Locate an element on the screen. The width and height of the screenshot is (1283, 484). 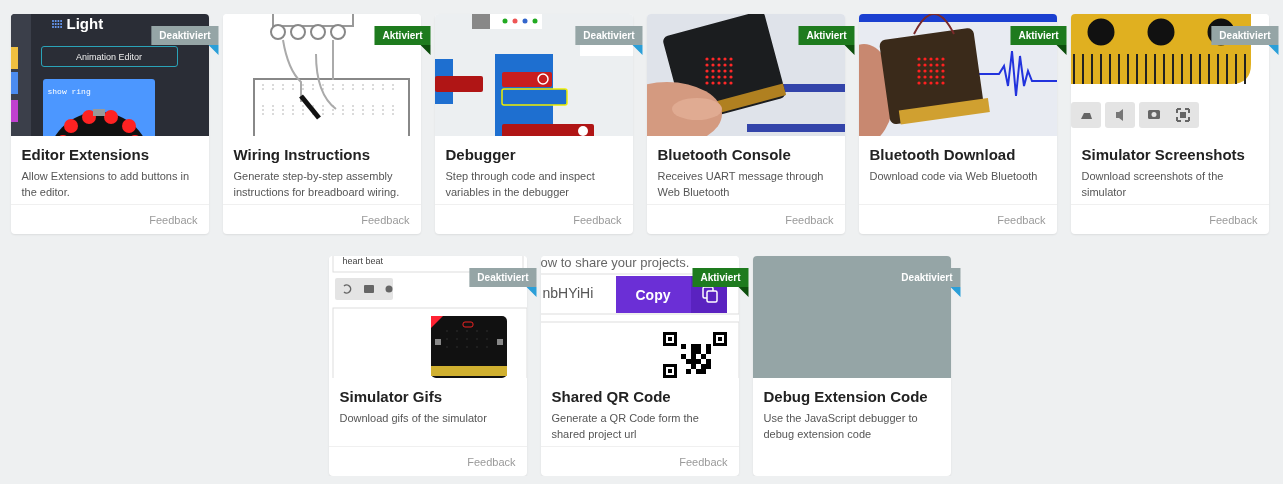
card-description: Generate step-by-step assembly instructions for breadboard wiring. is located at coordinates (317, 184).